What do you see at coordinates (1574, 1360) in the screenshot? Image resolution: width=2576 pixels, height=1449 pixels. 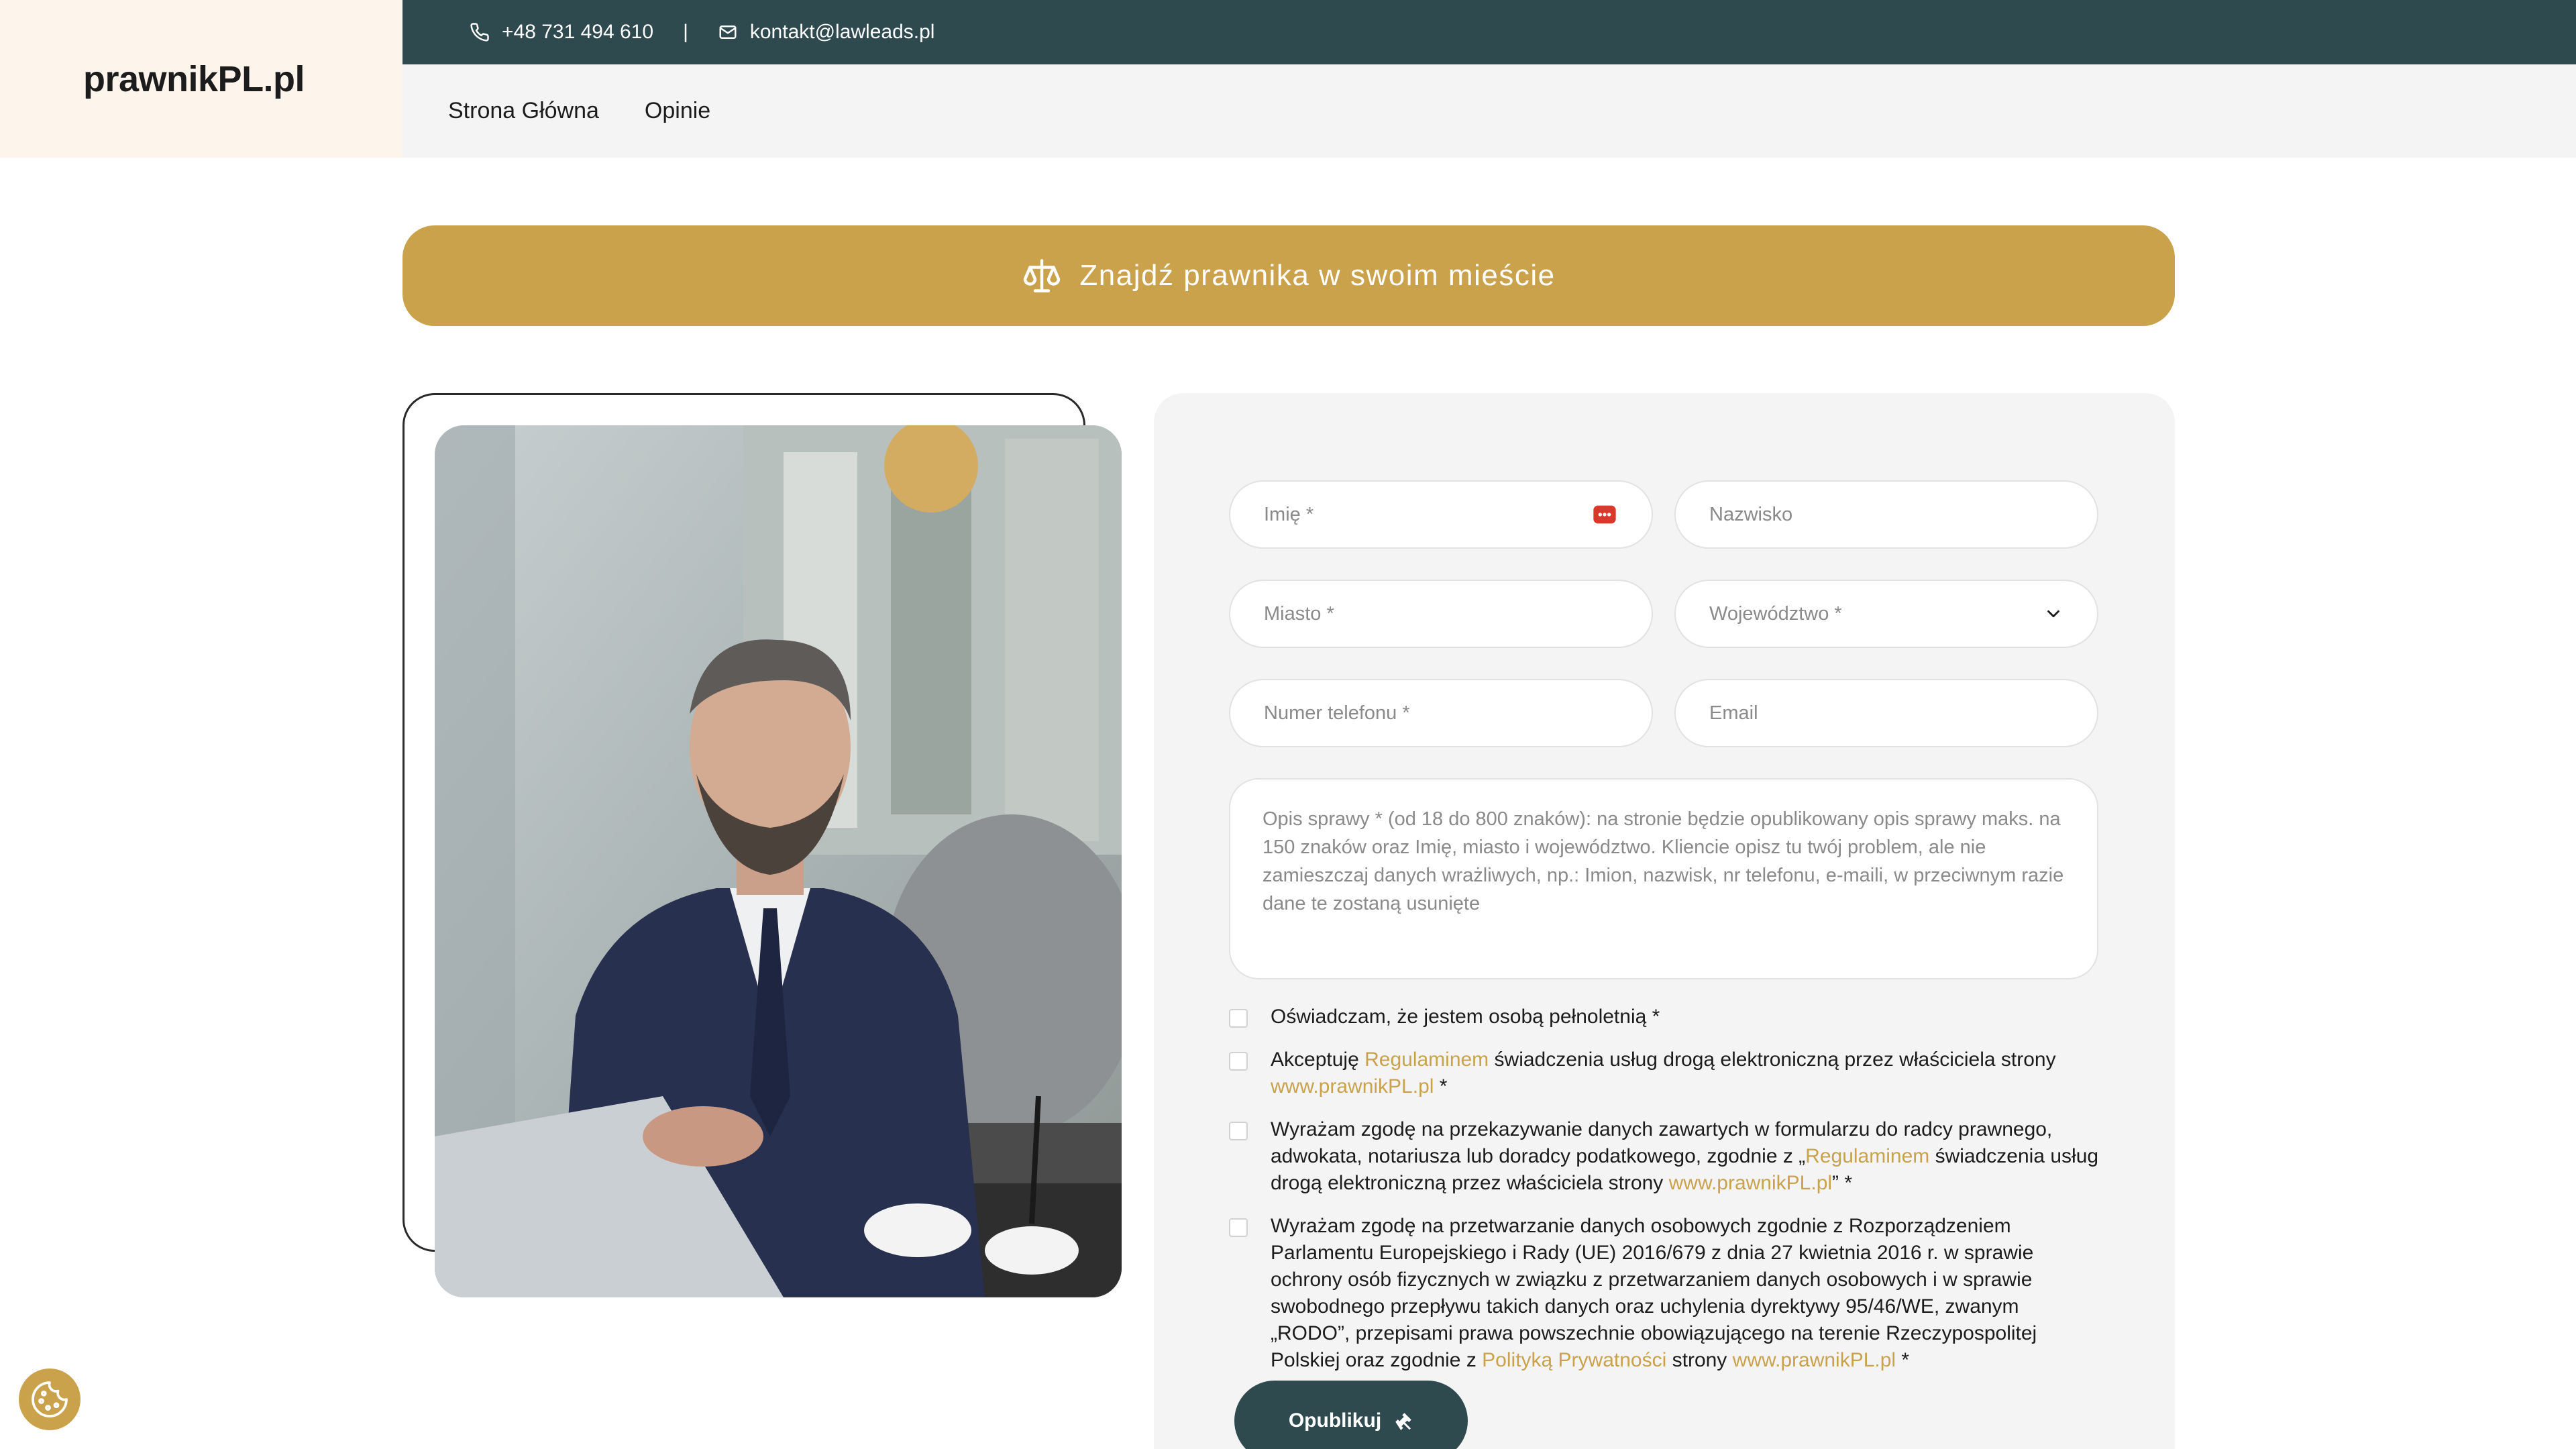 I see `privacy-policy-link: Polityką Prywatności` at bounding box center [1574, 1360].